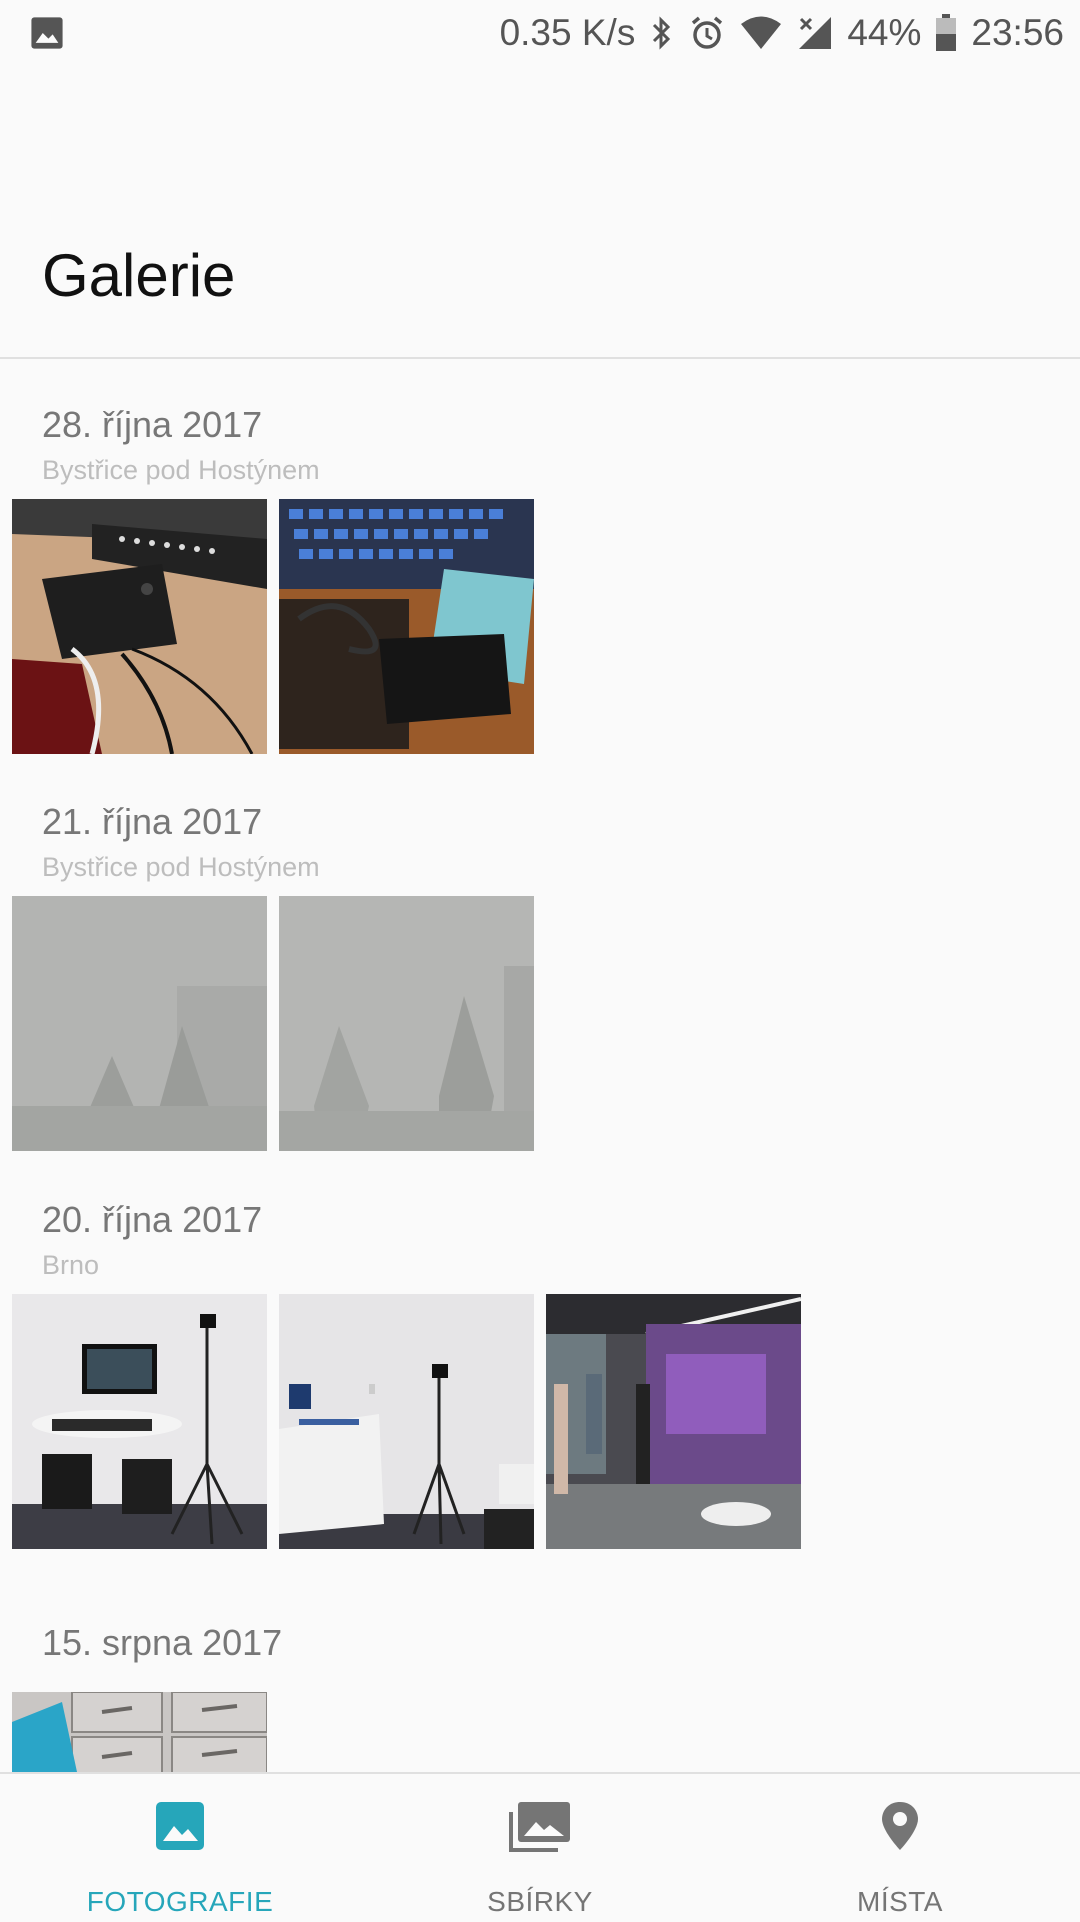 Image resolution: width=1080 pixels, height=1922 pixels. I want to click on clock: 23:56, so click(1017, 32).